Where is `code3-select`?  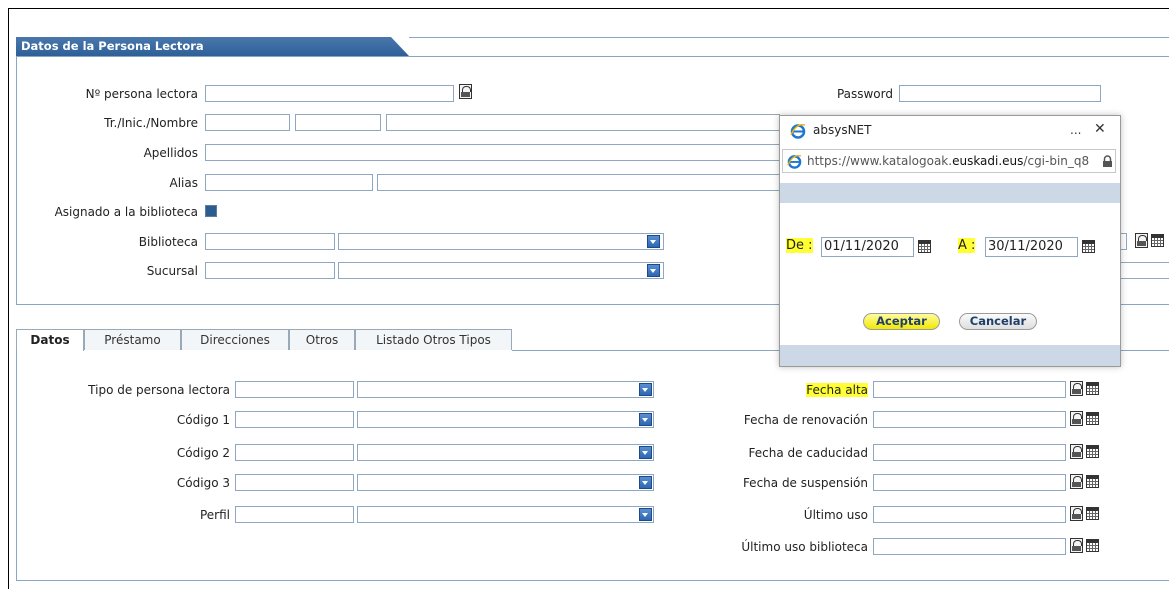 code3-select is located at coordinates (505, 482).